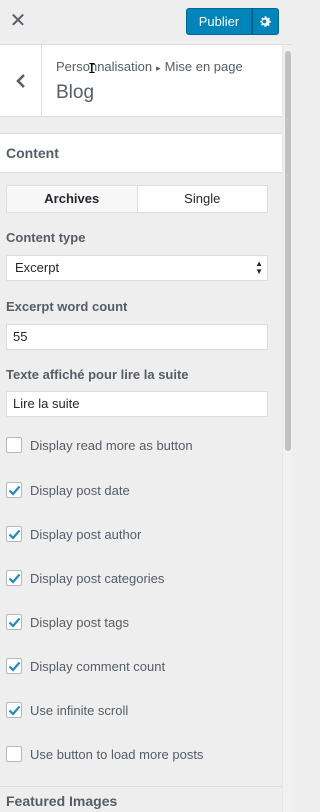 Image resolution: width=320 pixels, height=812 pixels. I want to click on back-button, so click(21, 81).